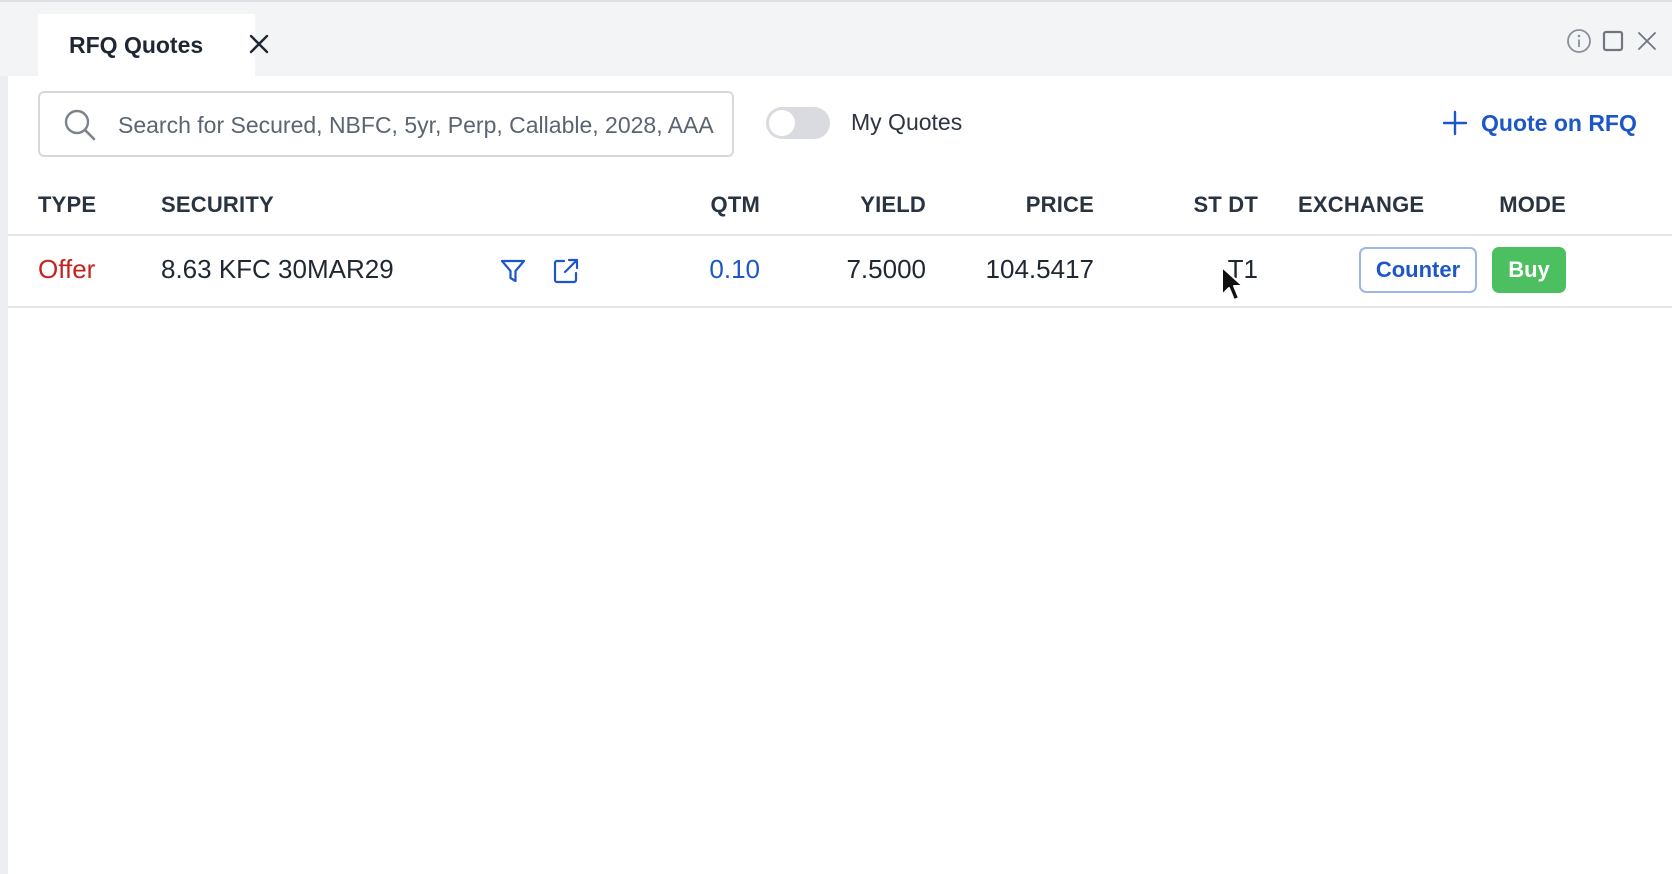 The image size is (1672, 874). Describe the element at coordinates (1647, 41) in the screenshot. I see `close-window-icon` at that location.